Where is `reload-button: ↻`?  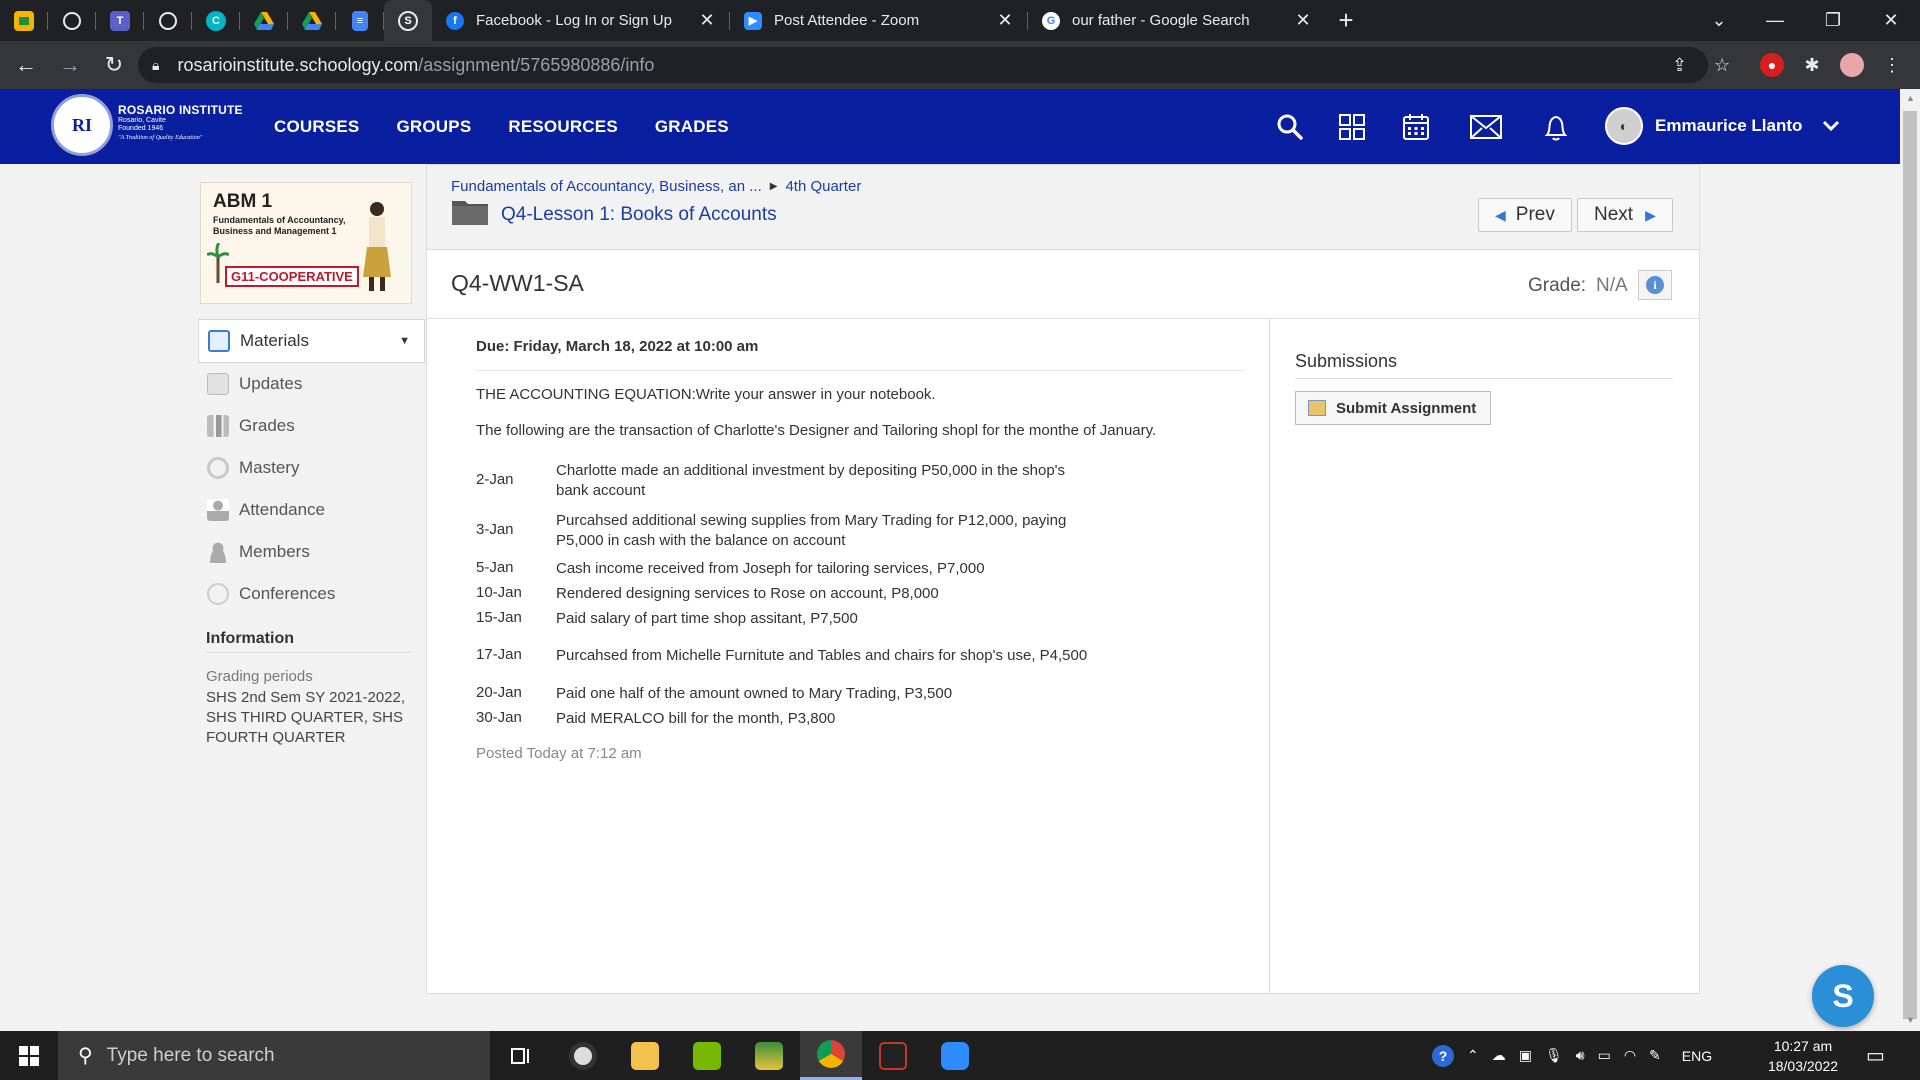 reload-button: ↻ is located at coordinates (114, 65).